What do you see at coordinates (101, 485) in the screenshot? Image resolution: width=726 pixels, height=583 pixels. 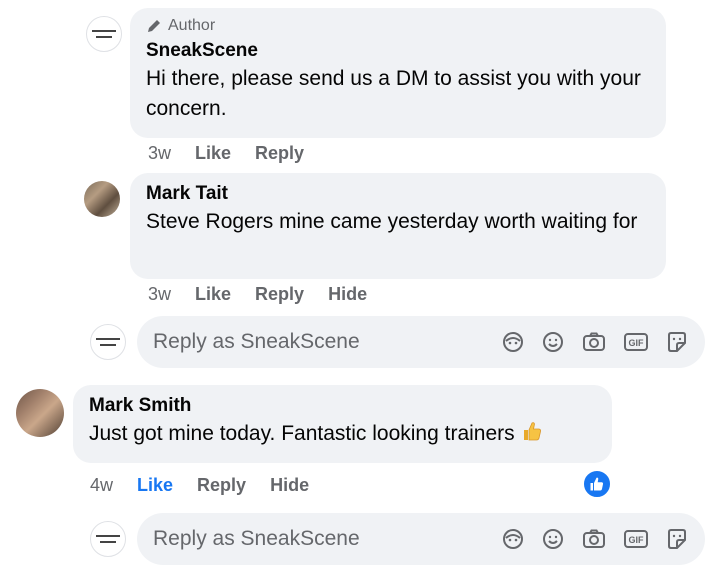 I see `timestamp: 4w` at bounding box center [101, 485].